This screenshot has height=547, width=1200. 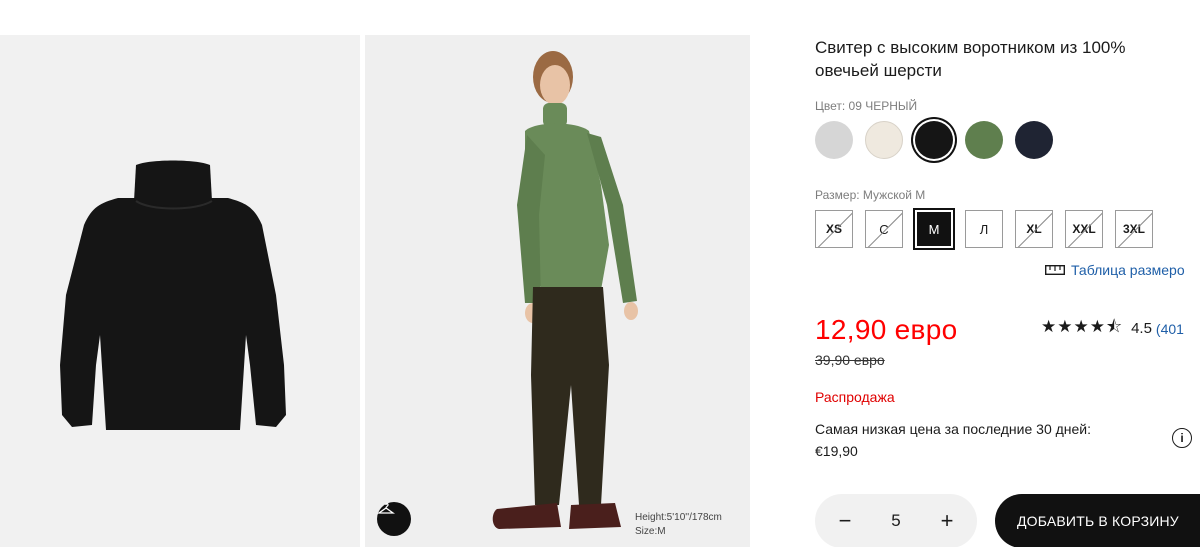 I want to click on size-options: XS С M Л XL XXL 3XL, so click(x=984, y=229).